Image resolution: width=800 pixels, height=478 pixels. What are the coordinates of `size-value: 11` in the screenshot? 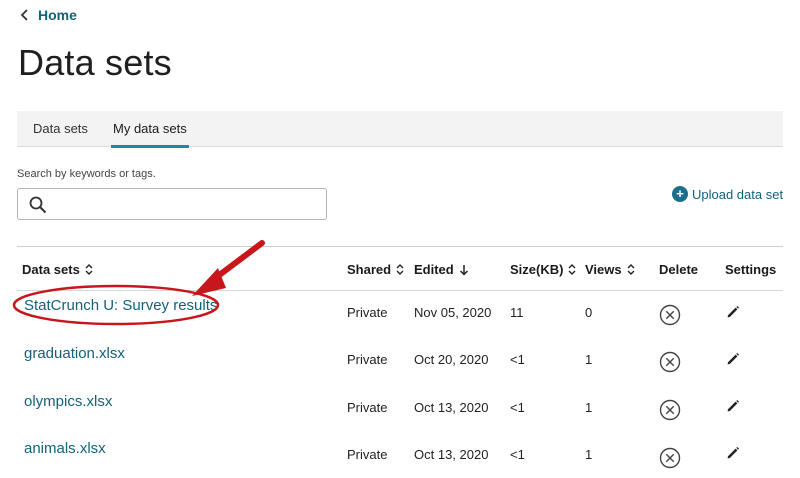 It's located at (517, 312).